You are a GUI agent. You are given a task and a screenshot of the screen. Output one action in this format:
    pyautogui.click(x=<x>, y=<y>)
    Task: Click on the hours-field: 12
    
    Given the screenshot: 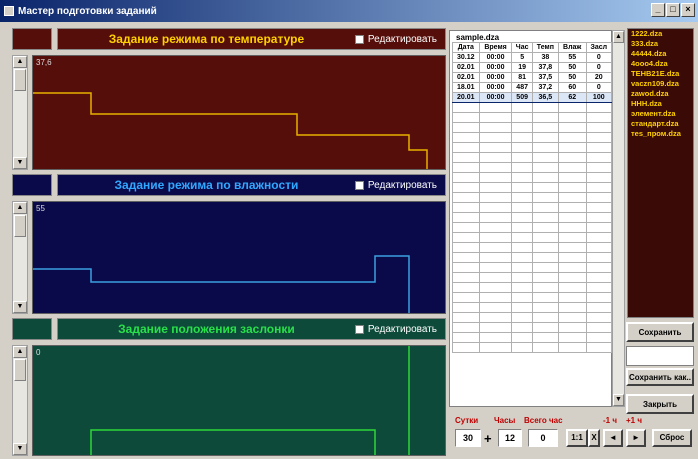 What is the action you would take?
    pyautogui.click(x=510, y=438)
    